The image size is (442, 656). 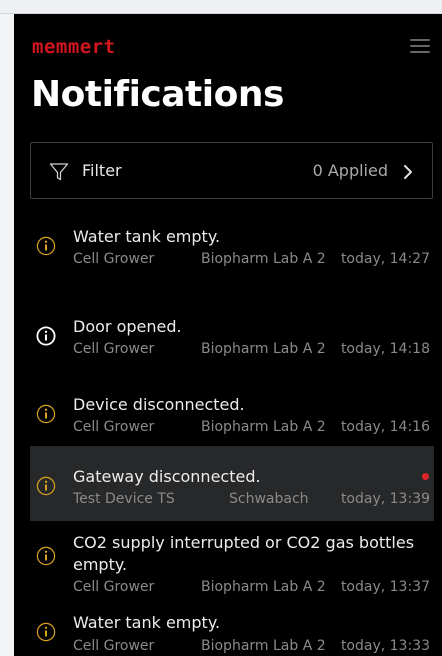 What do you see at coordinates (269, 499) in the screenshot?
I see `notification-location: Schwabach` at bounding box center [269, 499].